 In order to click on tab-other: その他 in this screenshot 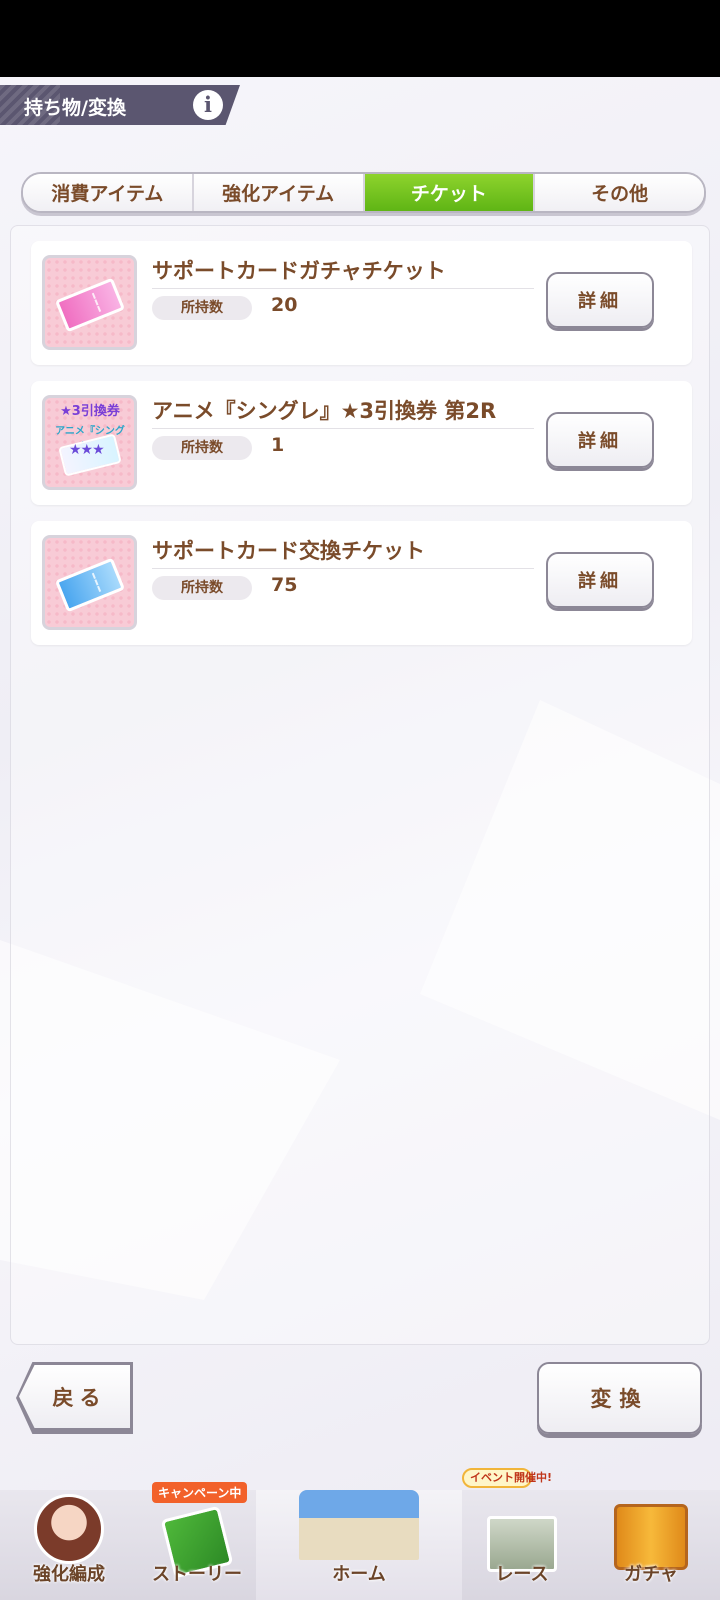, I will do `click(619, 192)`.